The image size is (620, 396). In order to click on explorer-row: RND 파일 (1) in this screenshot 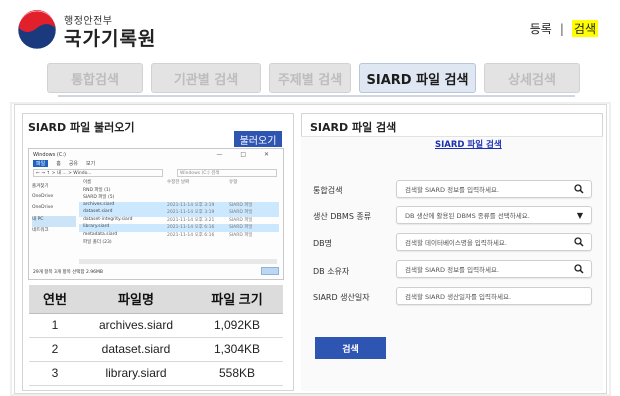, I will do `click(179, 191)`.